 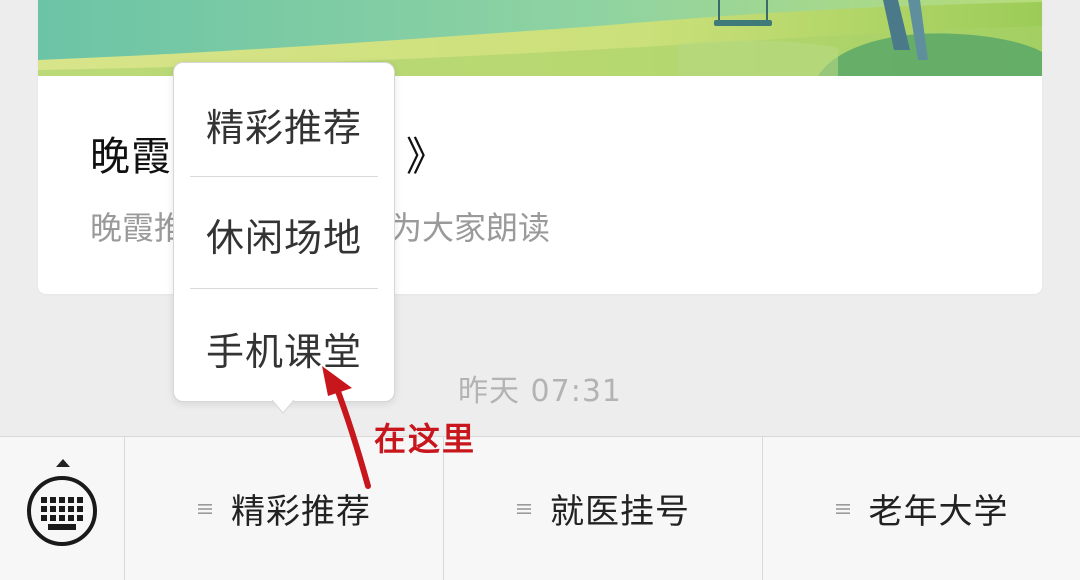 I want to click on submenu-item-leisure-venue: 休闲场地, so click(x=284, y=234).